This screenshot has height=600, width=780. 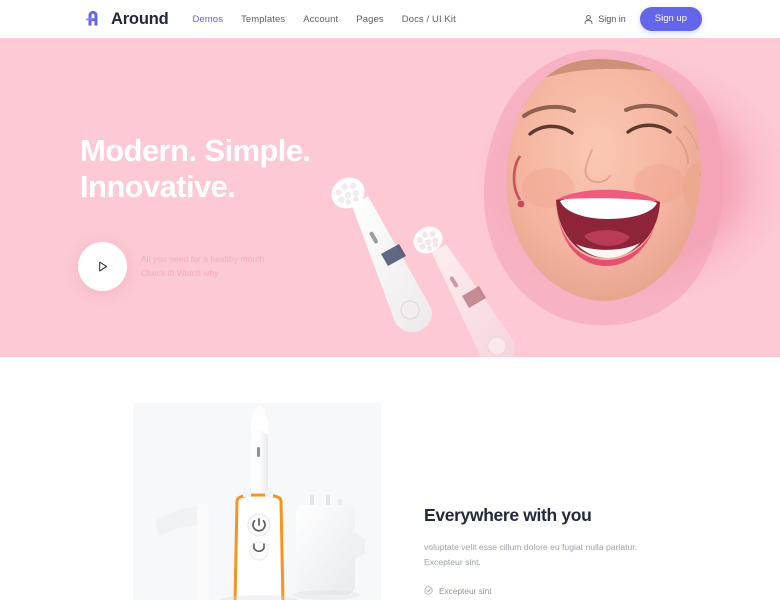 I want to click on brand-name: Around, so click(x=140, y=18).